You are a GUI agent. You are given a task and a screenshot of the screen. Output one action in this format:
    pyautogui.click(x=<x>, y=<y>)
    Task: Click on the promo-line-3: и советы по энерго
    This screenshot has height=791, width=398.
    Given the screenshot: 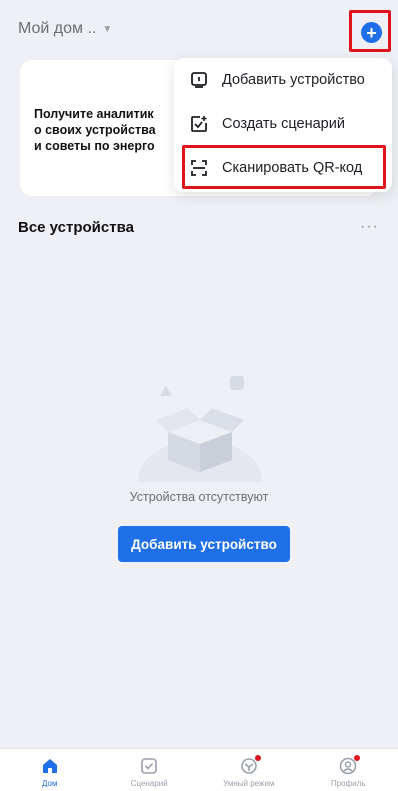 What is the action you would take?
    pyautogui.click(x=94, y=146)
    